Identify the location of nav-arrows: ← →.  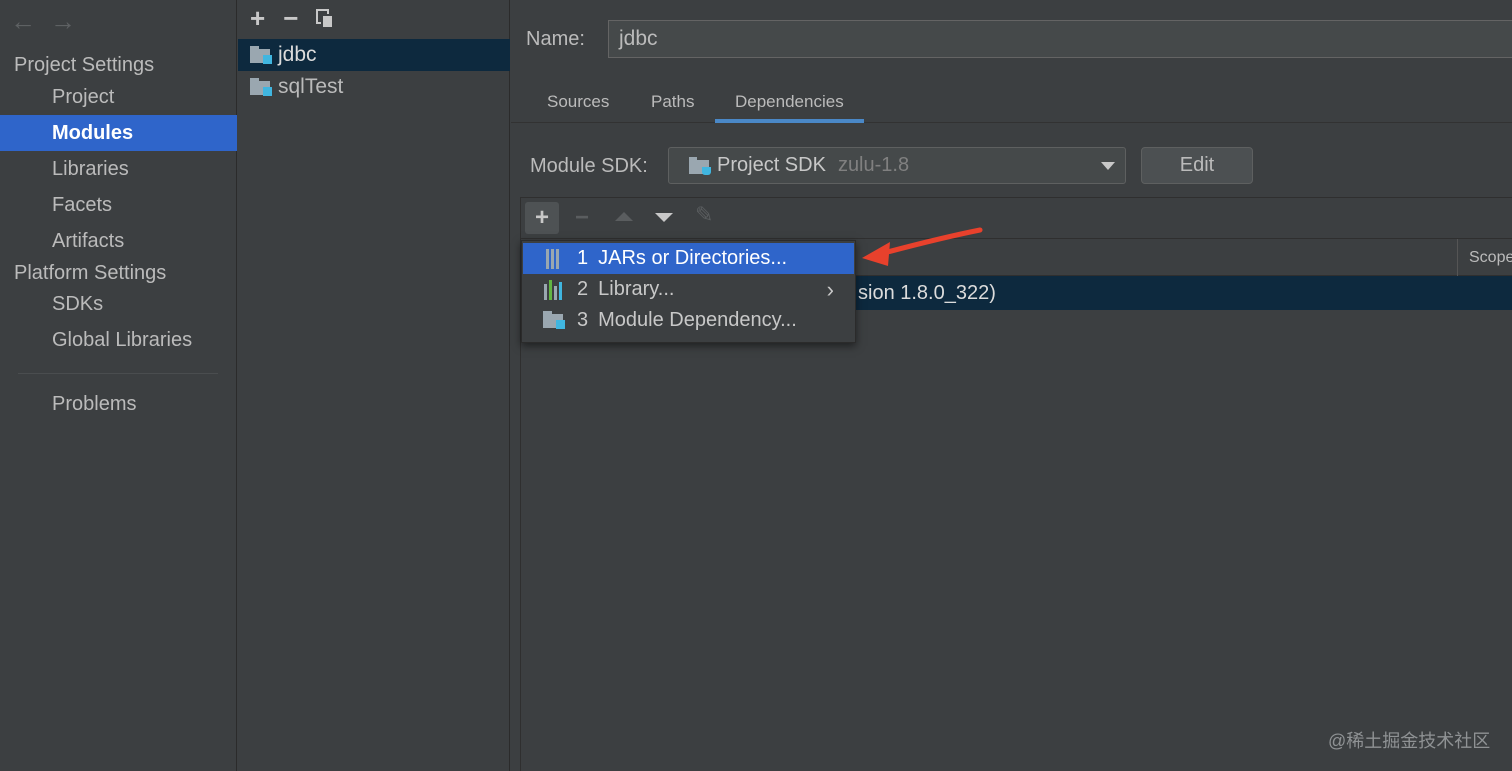
(43, 21).